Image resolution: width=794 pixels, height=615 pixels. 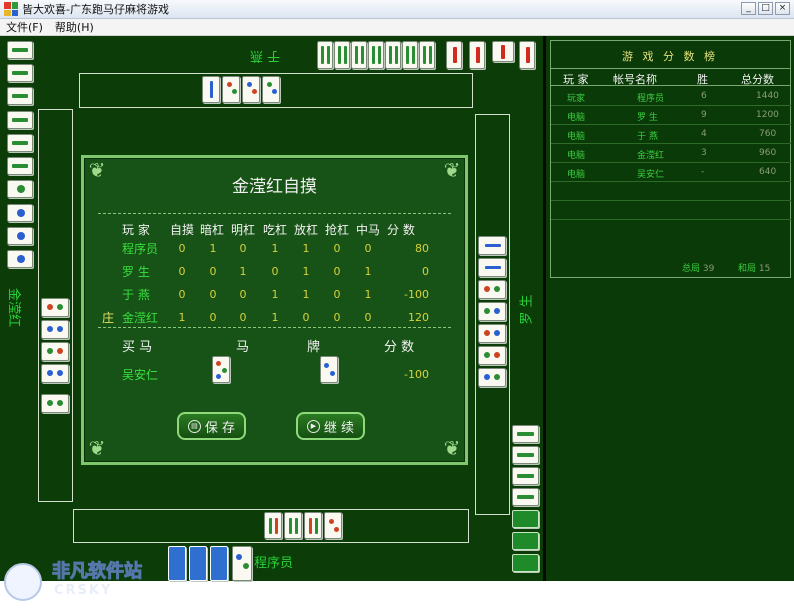 What do you see at coordinates (670, 56) in the screenshot?
I see `scoreboard-title: 游 戏 分 数 榜` at bounding box center [670, 56].